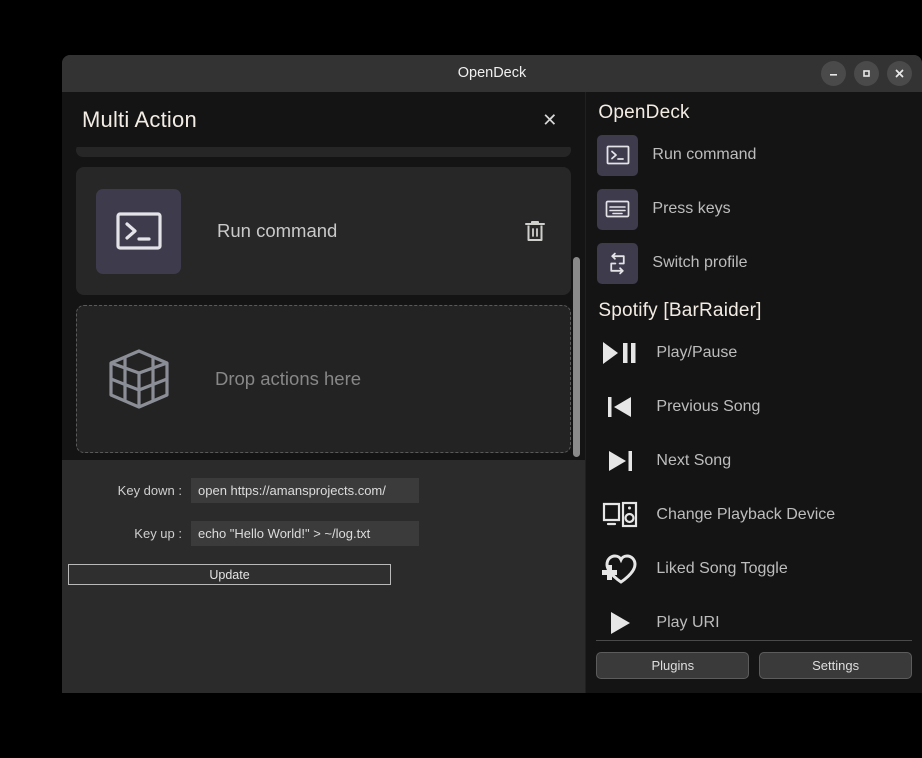 The image size is (922, 758). I want to click on minimize-button, so click(833, 73).